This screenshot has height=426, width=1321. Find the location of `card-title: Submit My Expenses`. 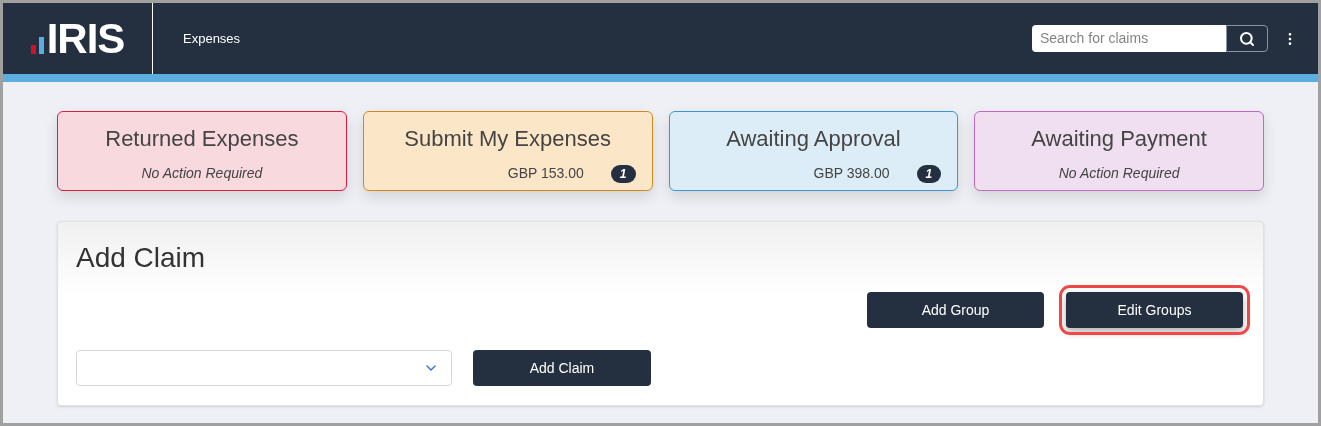

card-title: Submit My Expenses is located at coordinates (507, 139).